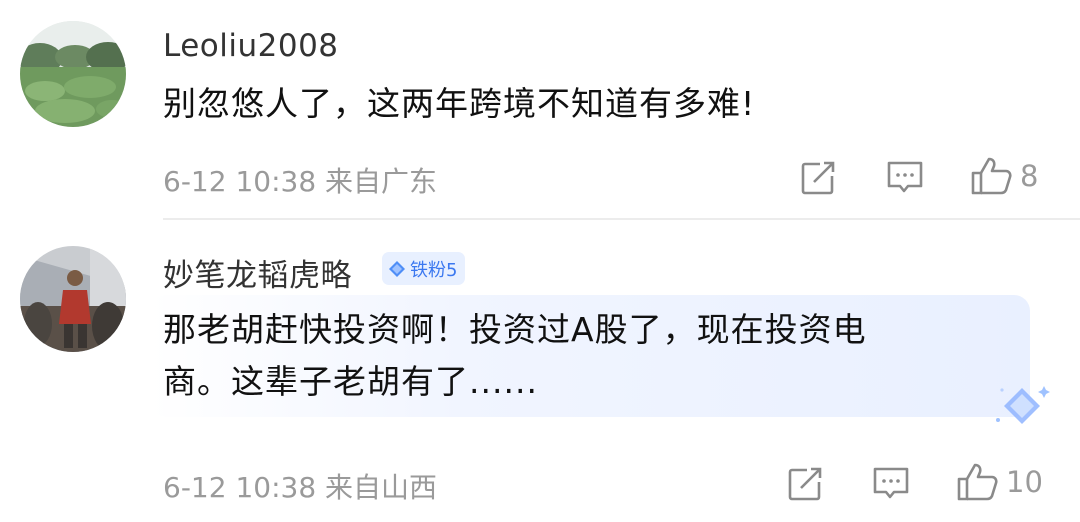 Image resolution: width=1080 pixels, height=522 pixels. What do you see at coordinates (977, 482) in the screenshot?
I see `thumbs-up-icon` at bounding box center [977, 482].